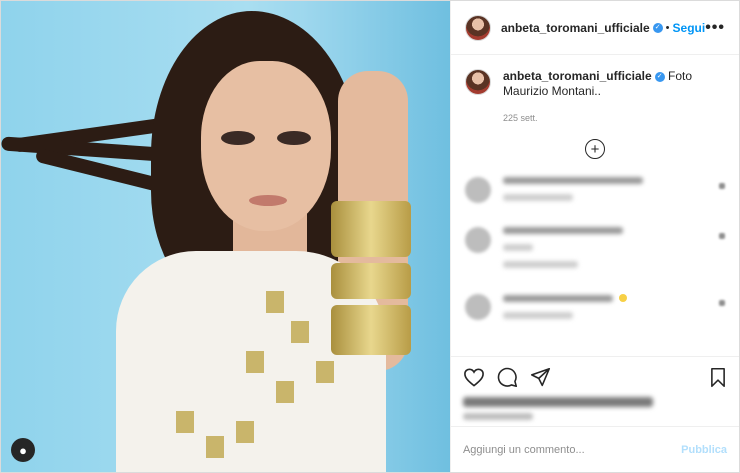  What do you see at coordinates (540, 377) in the screenshot?
I see `share-icon` at bounding box center [540, 377].